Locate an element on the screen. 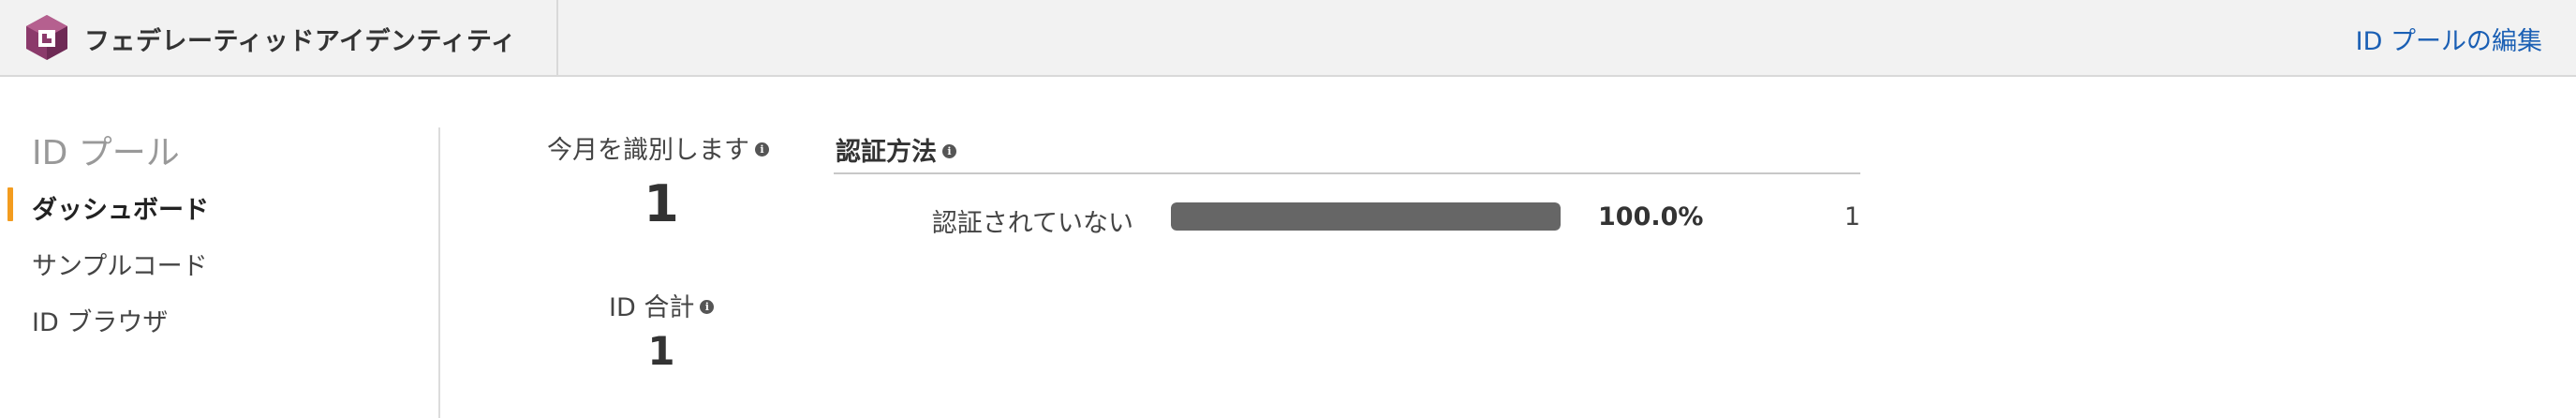  sidebar-title: ID プール is located at coordinates (106, 153).